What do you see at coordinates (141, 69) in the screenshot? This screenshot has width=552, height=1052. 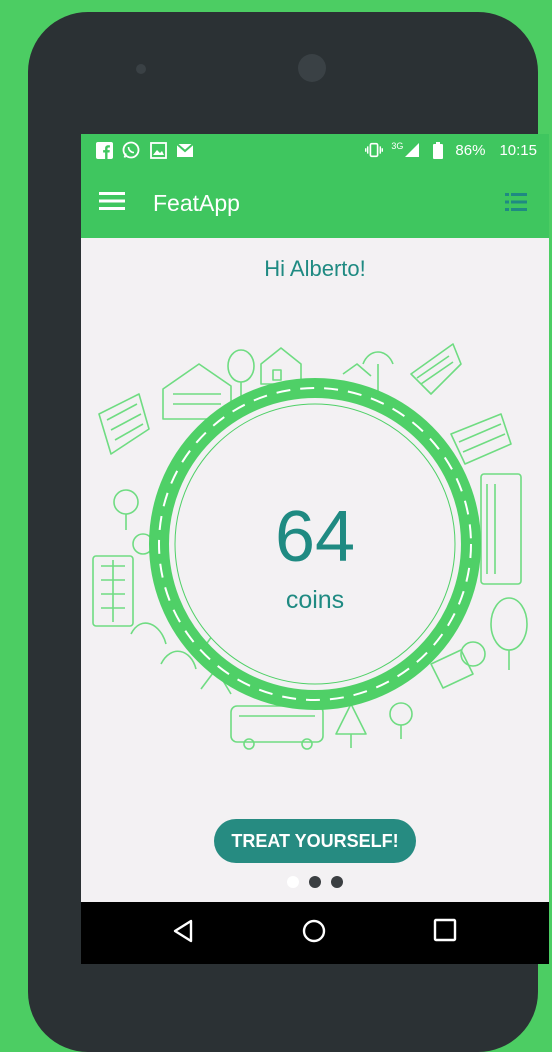 I see `earpiece-speaker` at bounding box center [141, 69].